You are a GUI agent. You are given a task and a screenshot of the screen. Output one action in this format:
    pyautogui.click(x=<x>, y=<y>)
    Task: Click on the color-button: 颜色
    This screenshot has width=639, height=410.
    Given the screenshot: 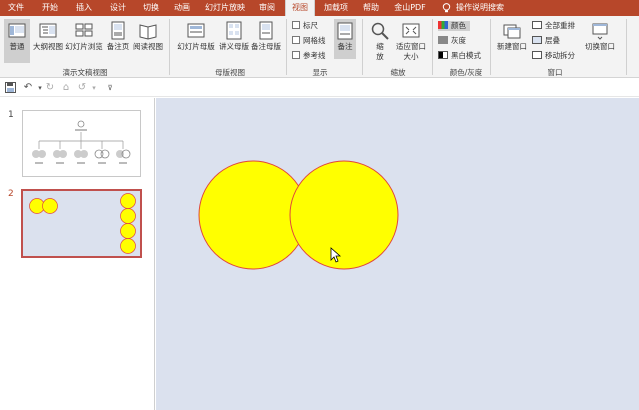 What is the action you would take?
    pyautogui.click(x=454, y=26)
    